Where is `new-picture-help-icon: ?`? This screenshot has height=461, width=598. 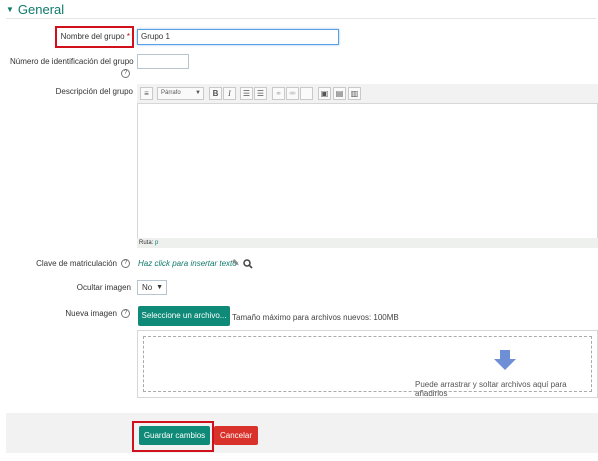
new-picture-help-icon: ? is located at coordinates (125, 313).